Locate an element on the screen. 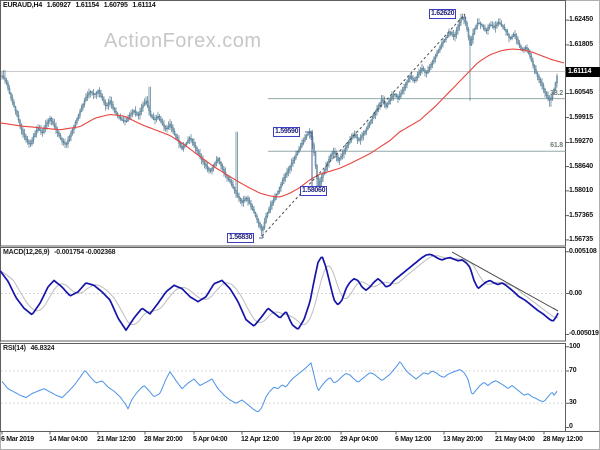  price-axis is located at coordinates (583, 215).